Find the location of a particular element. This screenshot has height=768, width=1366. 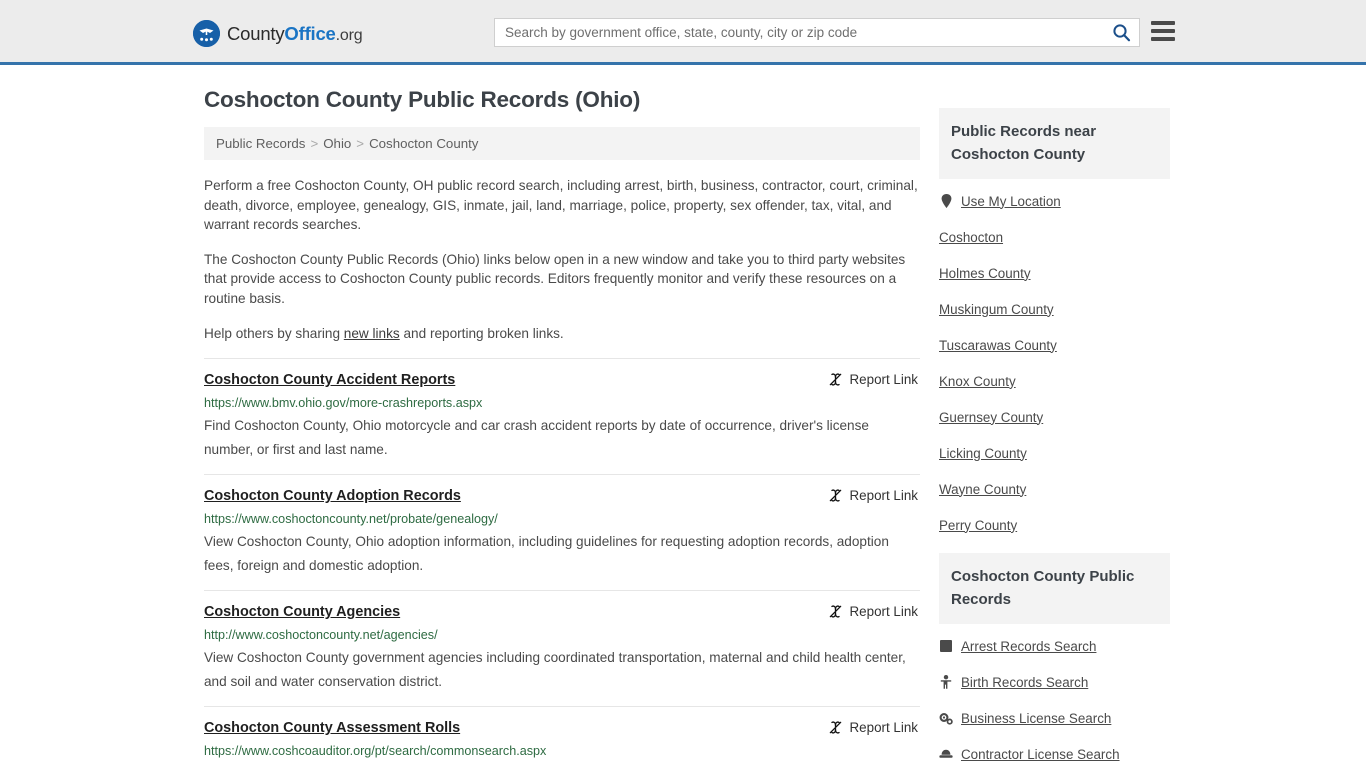

sidebar-item-muskingum-county: Muskingum County is located at coordinates (1054, 309).